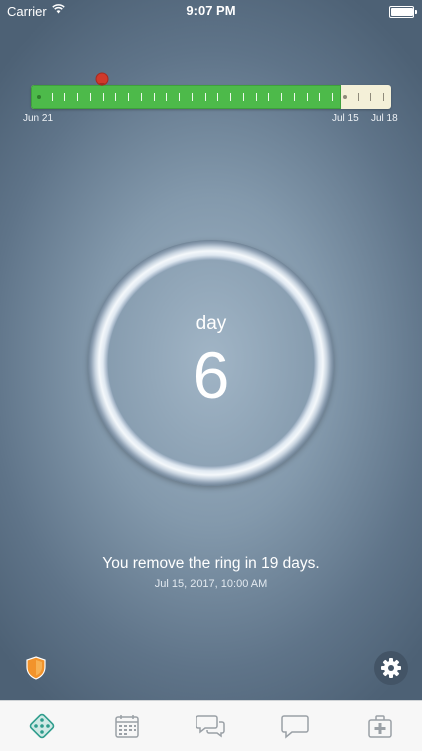 This screenshot has width=422, height=751. I want to click on chat-bubbles-icon, so click(210, 726).